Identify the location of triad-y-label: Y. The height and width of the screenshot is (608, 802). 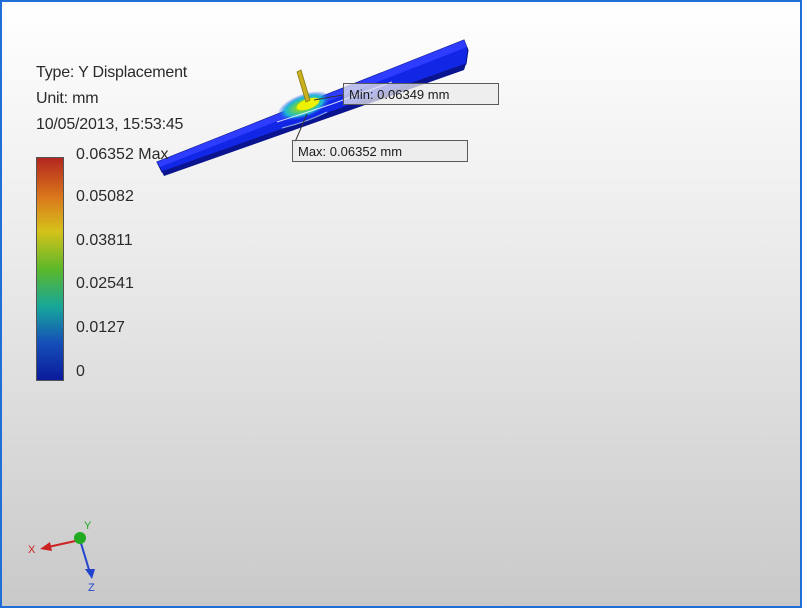
(88, 526).